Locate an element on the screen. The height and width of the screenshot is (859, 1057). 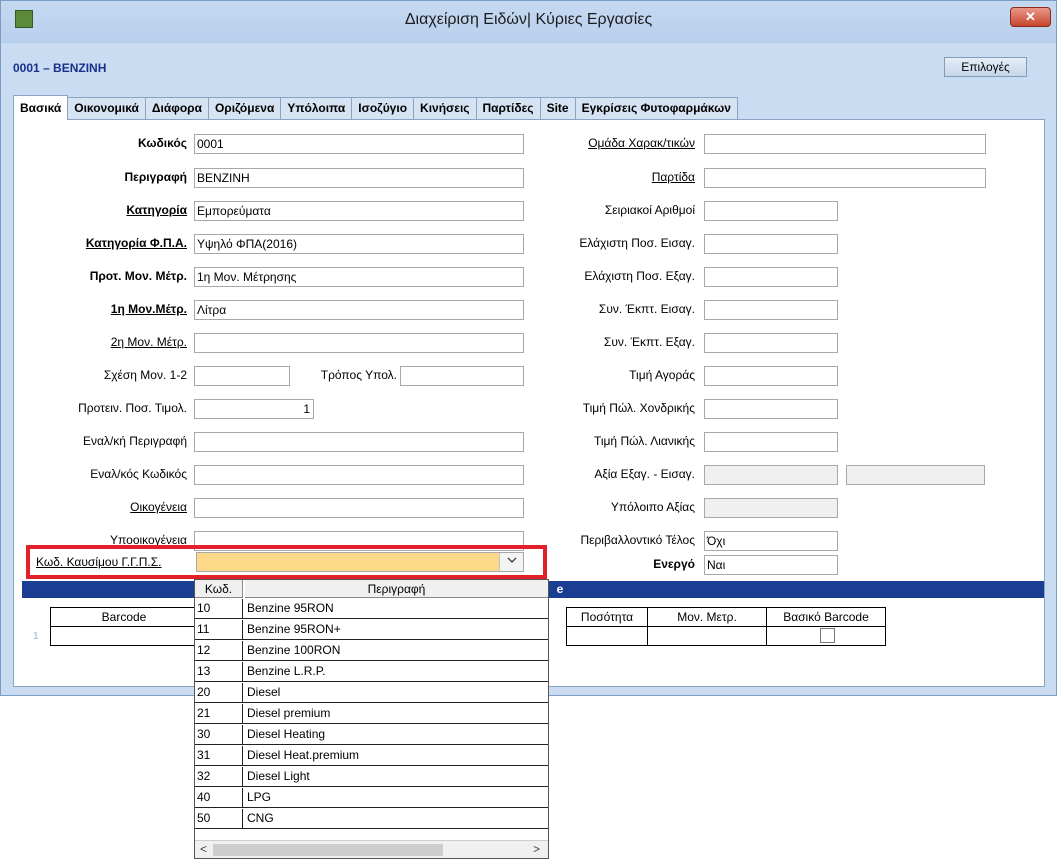
horizontal-scrollbar: < > is located at coordinates (371, 849).